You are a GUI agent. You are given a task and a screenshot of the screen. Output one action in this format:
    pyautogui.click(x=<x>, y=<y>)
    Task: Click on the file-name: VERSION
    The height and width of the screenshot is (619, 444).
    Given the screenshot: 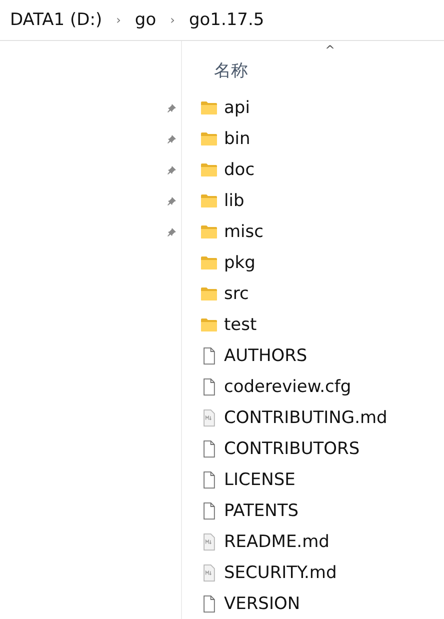 What is the action you would take?
    pyautogui.click(x=262, y=604)
    